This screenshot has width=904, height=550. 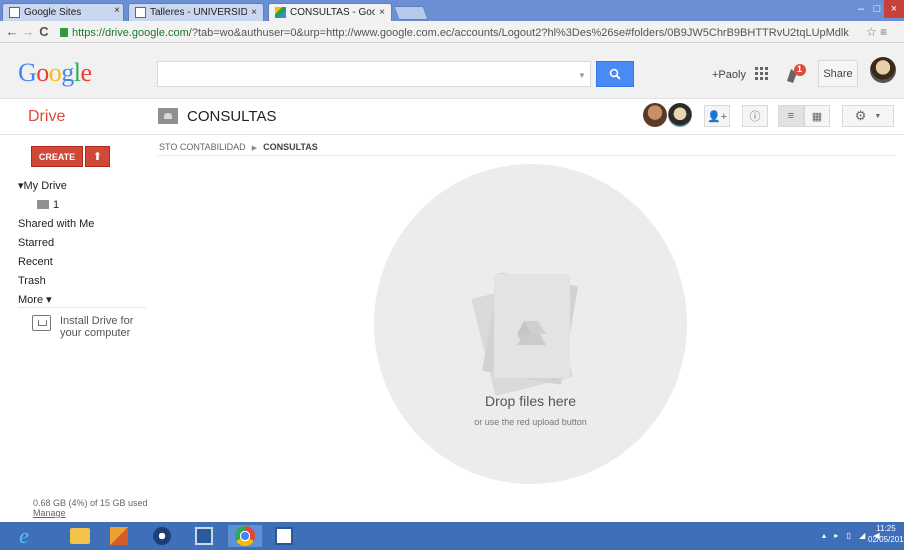 What do you see at coordinates (12, 31) in the screenshot?
I see `back-arrow-icon: ←` at bounding box center [12, 31].